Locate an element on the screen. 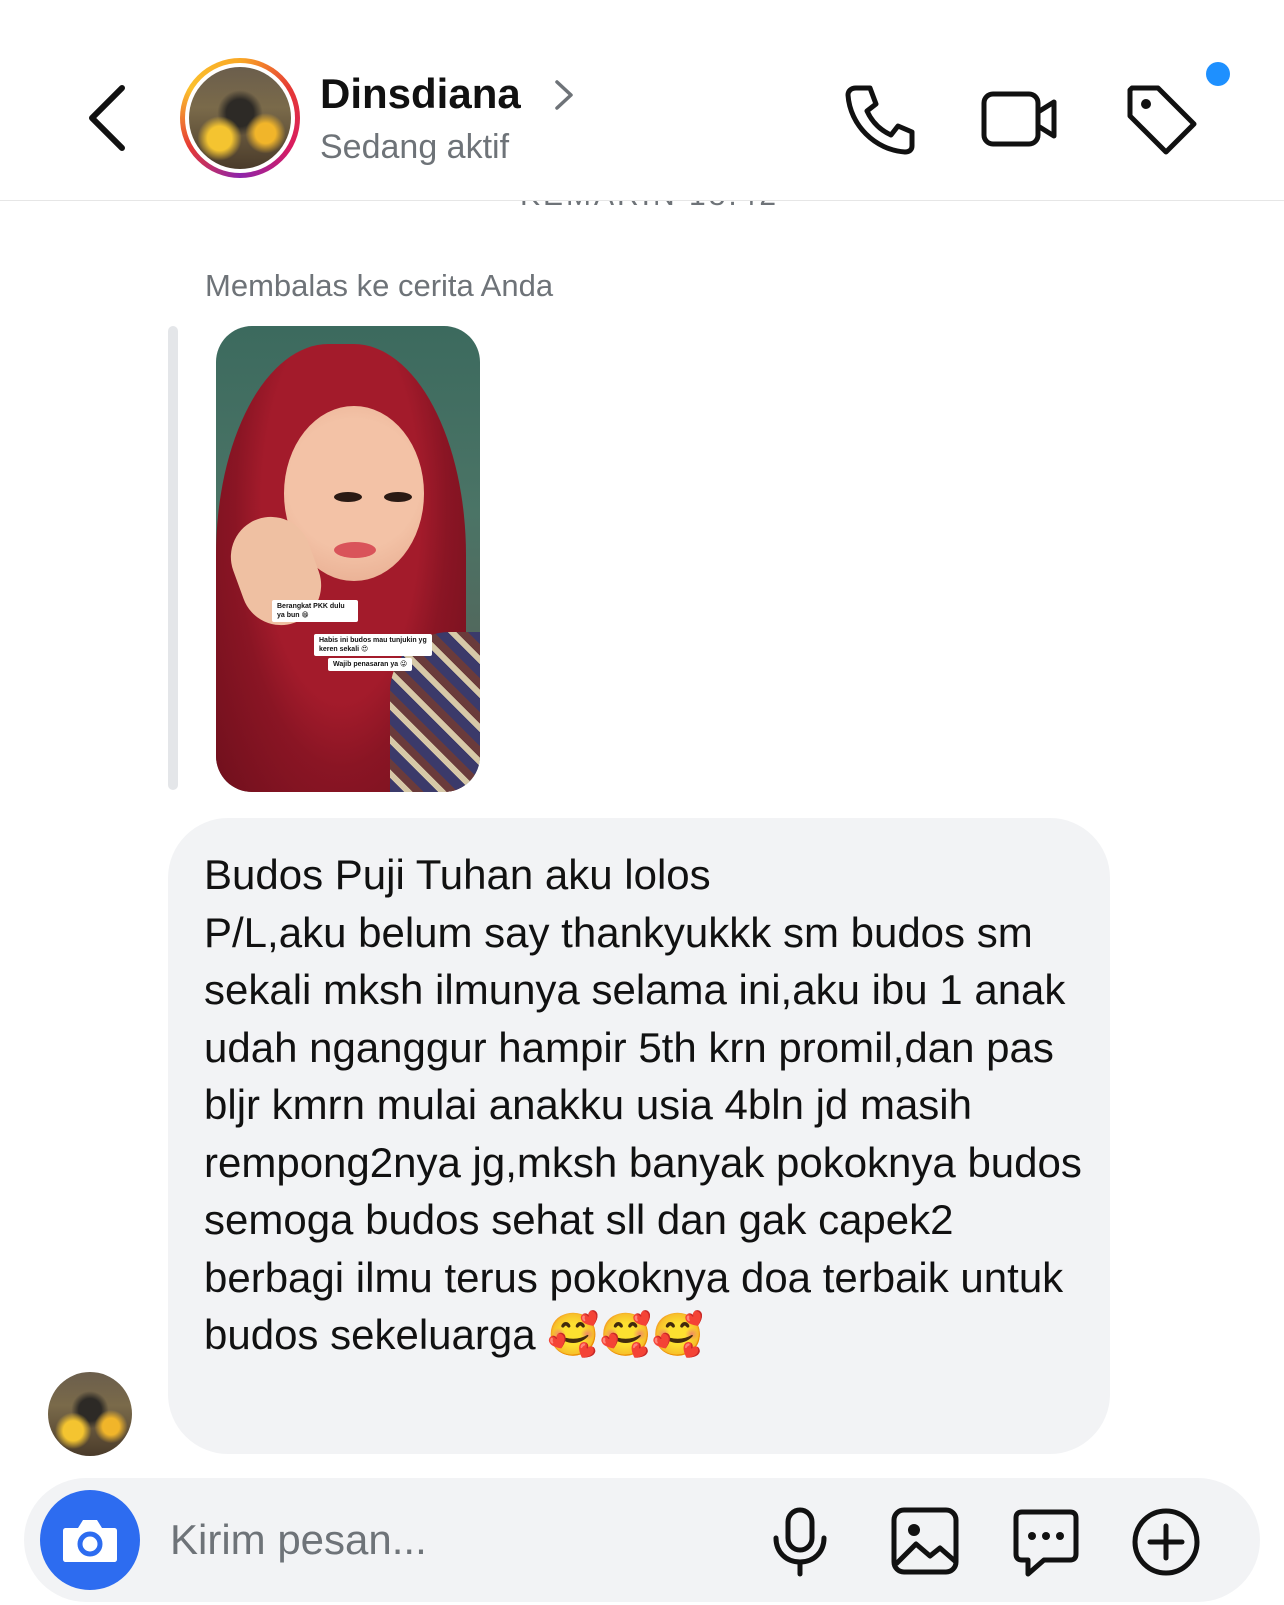 The height and width of the screenshot is (1605, 1284). camera-icon is located at coordinates (90, 1541).